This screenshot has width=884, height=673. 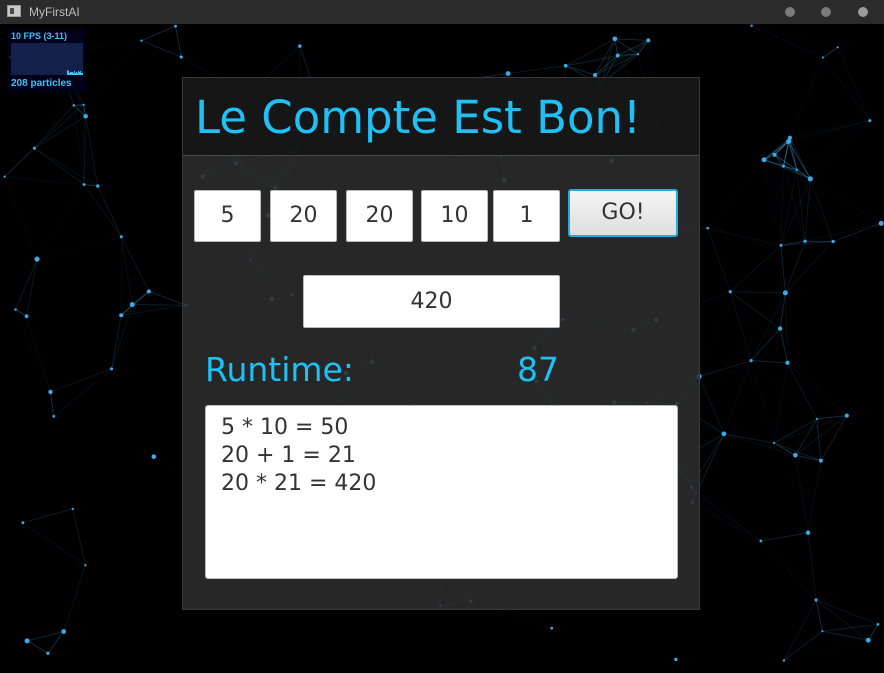 What do you see at coordinates (863, 12) in the screenshot?
I see `close-button` at bounding box center [863, 12].